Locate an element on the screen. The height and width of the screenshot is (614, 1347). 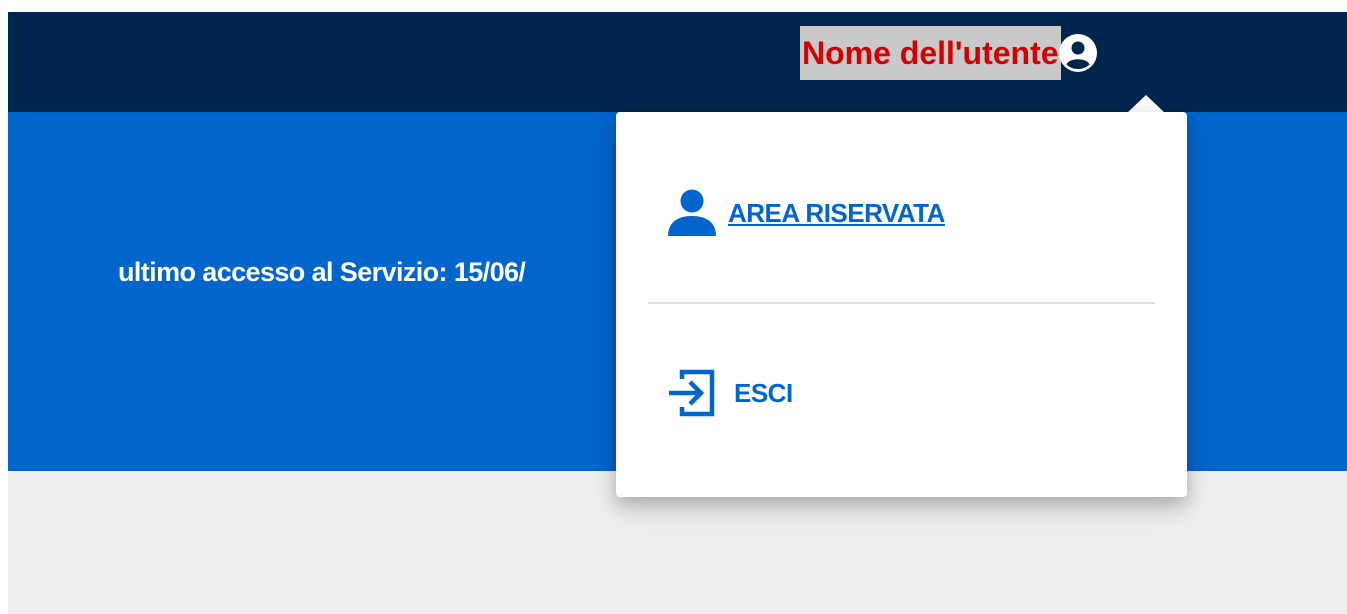
menu-divider is located at coordinates (901, 303).